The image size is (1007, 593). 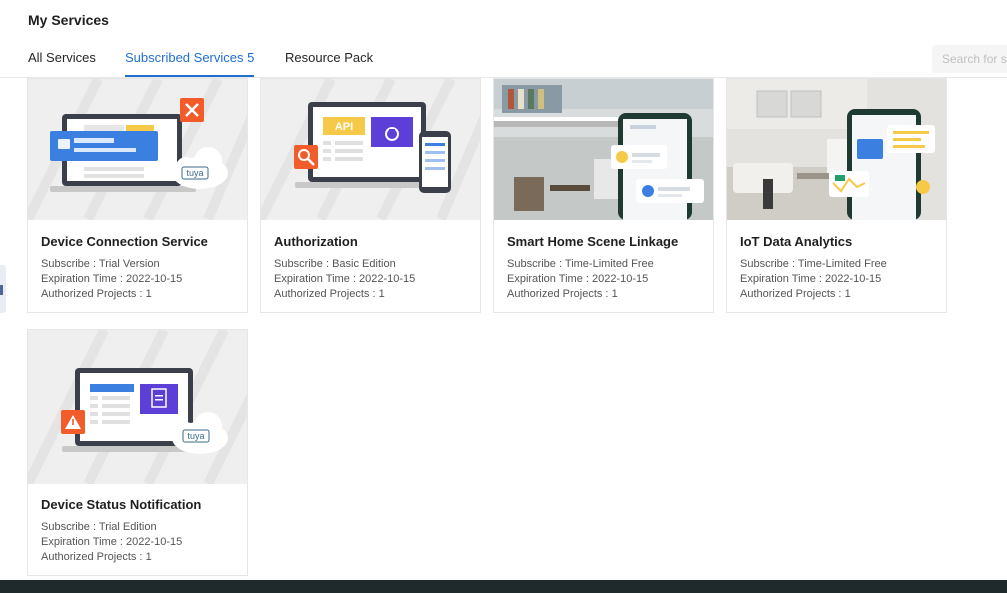 I want to click on card-illustration: API, so click(x=370, y=149).